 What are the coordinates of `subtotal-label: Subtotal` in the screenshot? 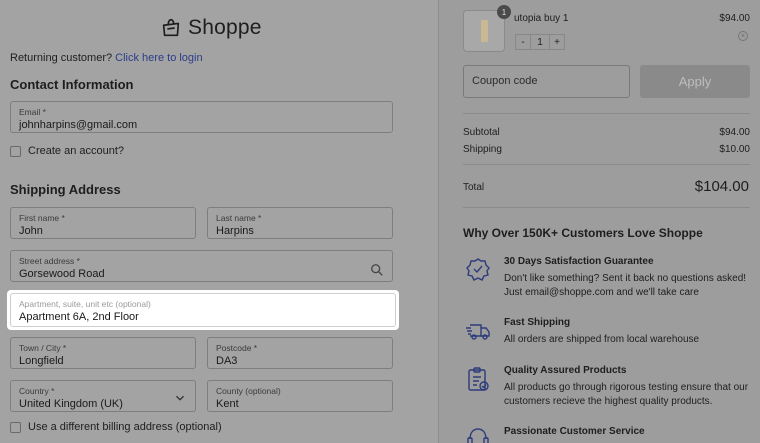 It's located at (481, 132).